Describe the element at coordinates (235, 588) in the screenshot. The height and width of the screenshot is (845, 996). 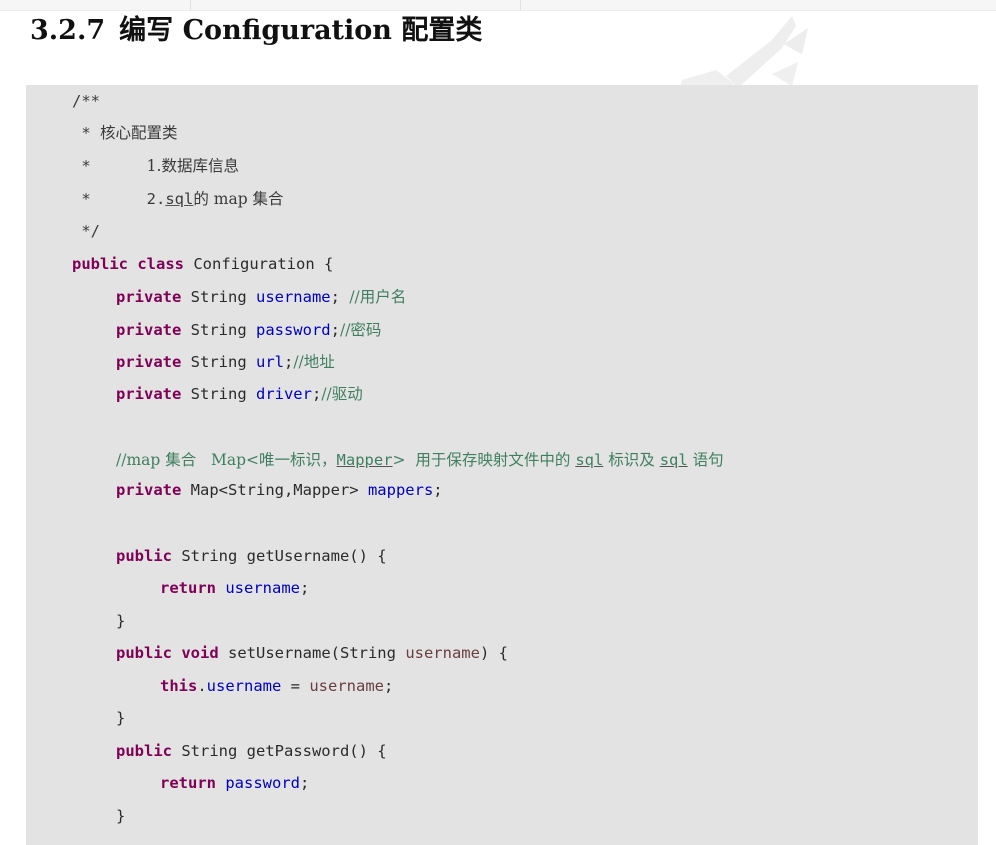
I see `code-line: return username;` at that location.